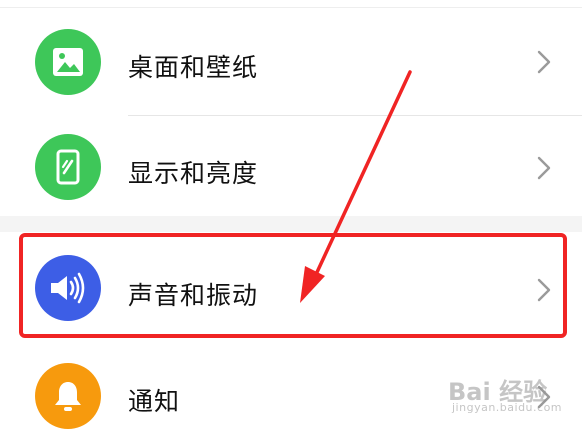  Describe the element at coordinates (68, 167) in the screenshot. I see `display-brightness-icon` at that location.